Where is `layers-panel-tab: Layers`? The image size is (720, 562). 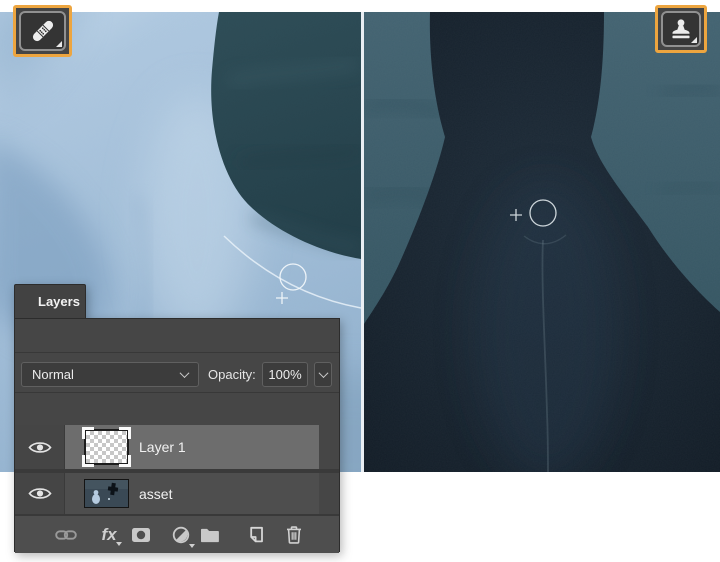 layers-panel-tab: Layers is located at coordinates (50, 301).